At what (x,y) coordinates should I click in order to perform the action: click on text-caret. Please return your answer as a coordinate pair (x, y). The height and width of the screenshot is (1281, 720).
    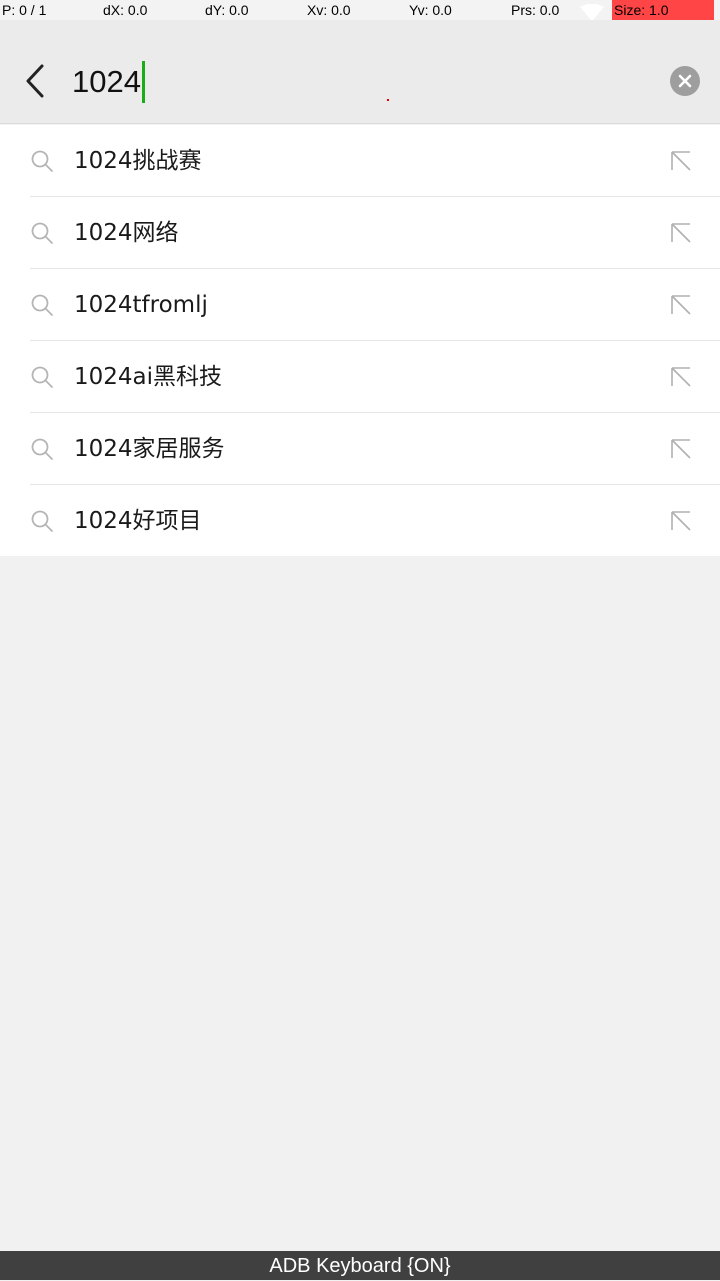
    Looking at the image, I should click on (143, 82).